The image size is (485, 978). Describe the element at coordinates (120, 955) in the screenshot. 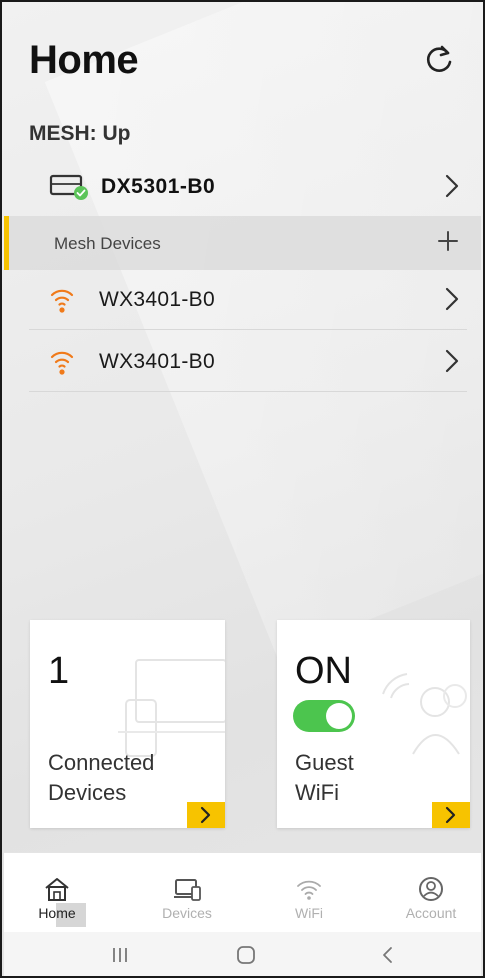

I see `recent-apps-icon` at that location.